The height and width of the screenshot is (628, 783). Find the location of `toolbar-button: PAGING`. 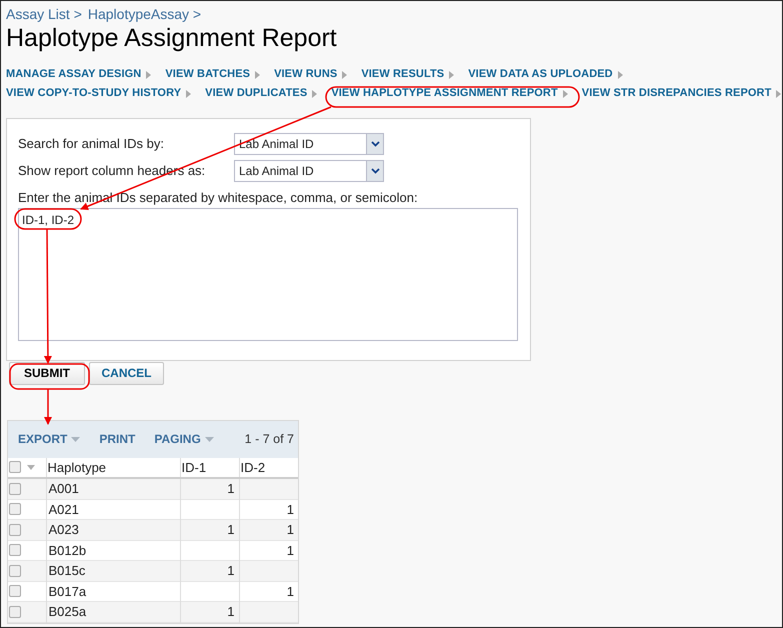

toolbar-button: PAGING is located at coordinates (184, 439).